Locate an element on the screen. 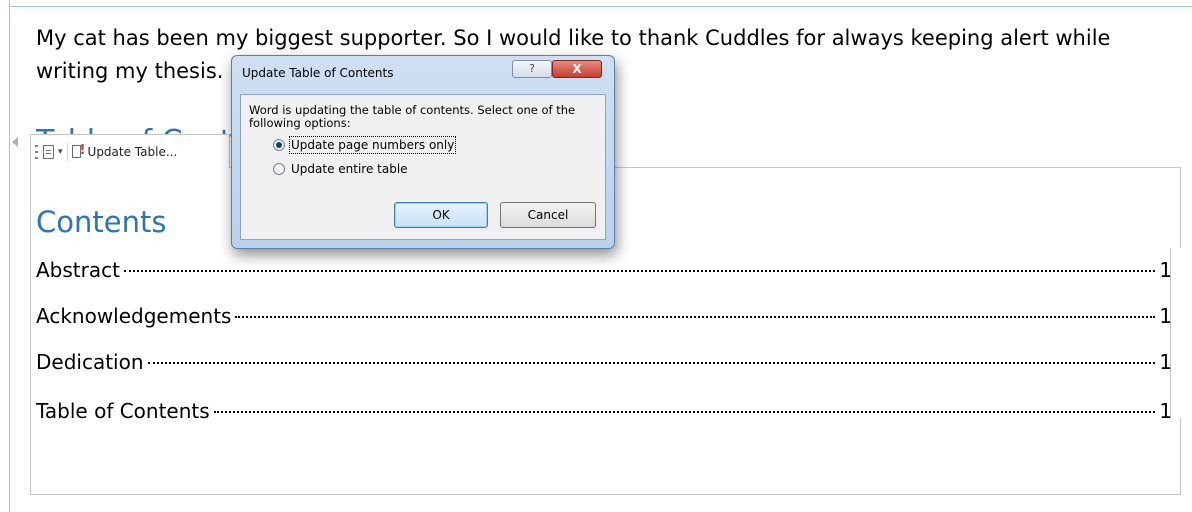 Image resolution: width=1192 pixels, height=512 pixels. option-label: Update page numbers only is located at coordinates (372, 145).